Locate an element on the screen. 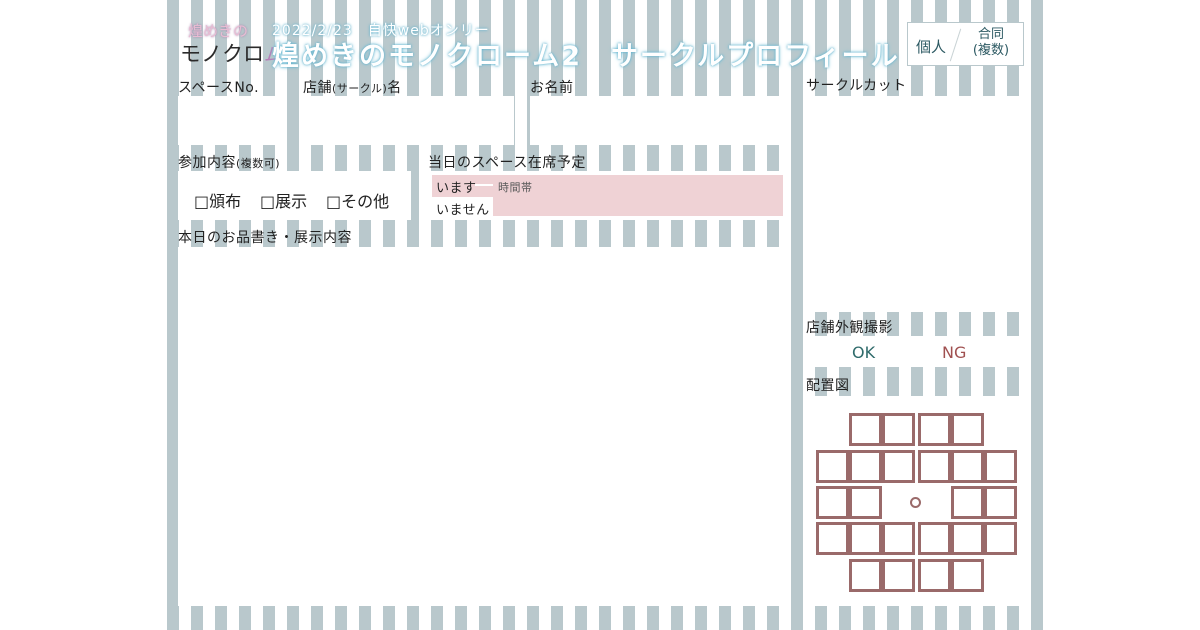  exhibit-checkbox: □展示 is located at coordinates (283, 200).